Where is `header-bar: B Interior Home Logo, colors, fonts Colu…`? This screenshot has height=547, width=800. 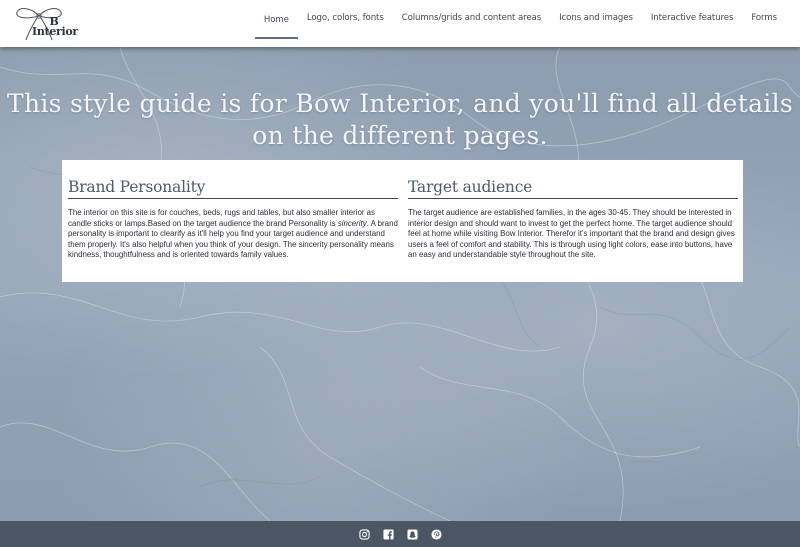
header-bar: B Interior Home Logo, colors, fonts Colu… is located at coordinates (400, 23).